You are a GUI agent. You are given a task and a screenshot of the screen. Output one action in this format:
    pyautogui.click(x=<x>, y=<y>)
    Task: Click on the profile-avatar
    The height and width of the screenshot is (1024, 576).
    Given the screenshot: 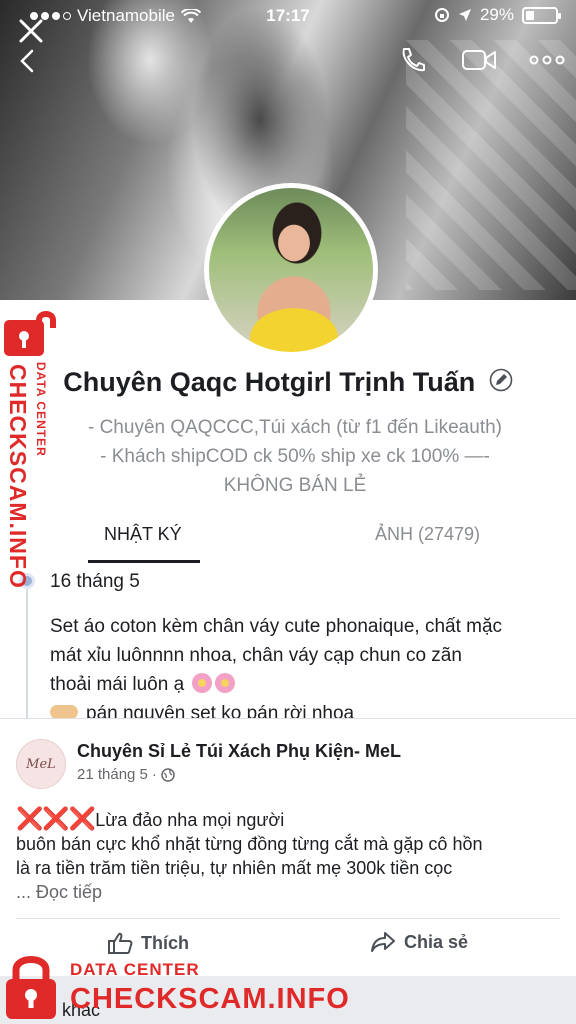 What is the action you would take?
    pyautogui.click(x=291, y=270)
    